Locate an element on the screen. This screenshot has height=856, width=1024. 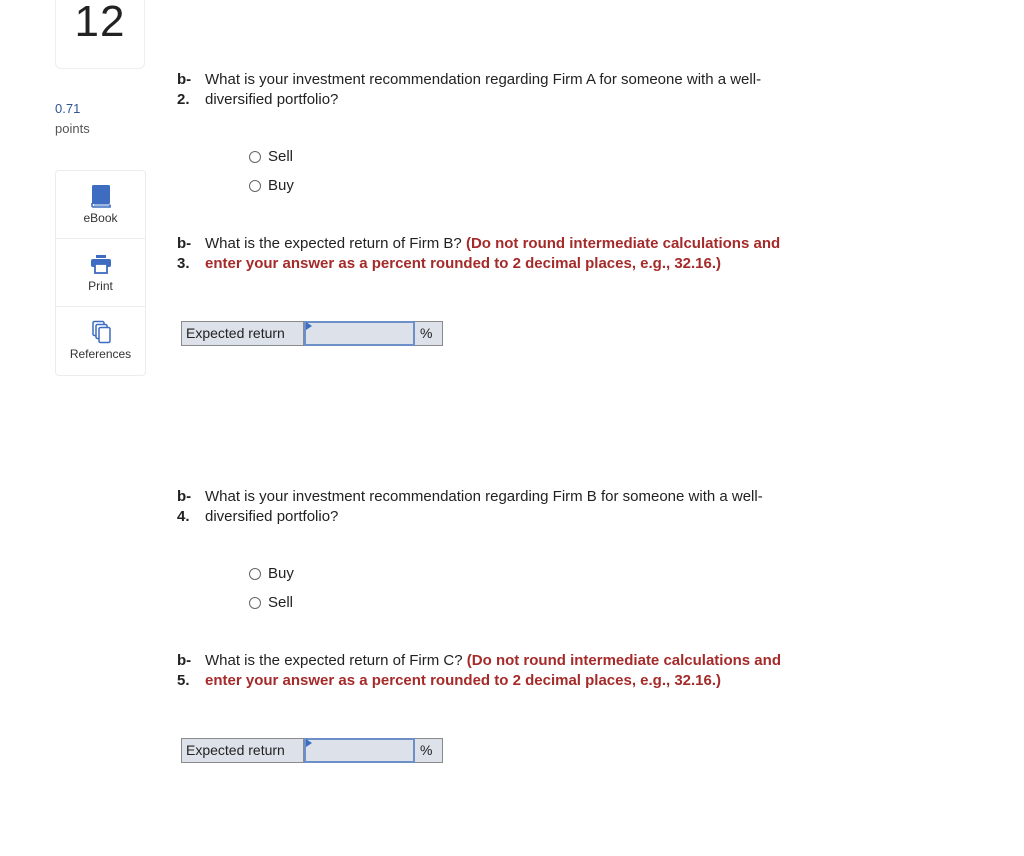
question-text: What is the expected return of Firm C? is located at coordinates (334, 660).